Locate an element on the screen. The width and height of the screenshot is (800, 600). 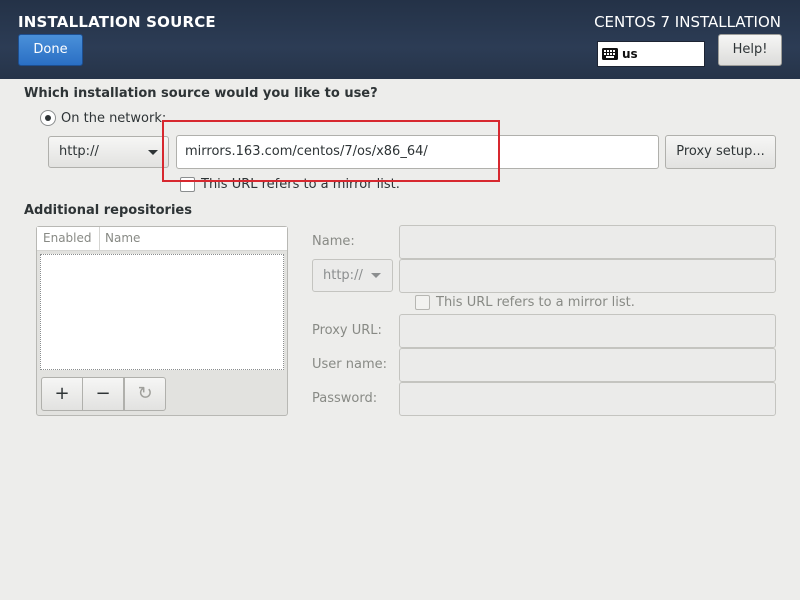
repo-protocol-dropdown: http:// is located at coordinates (352, 275).